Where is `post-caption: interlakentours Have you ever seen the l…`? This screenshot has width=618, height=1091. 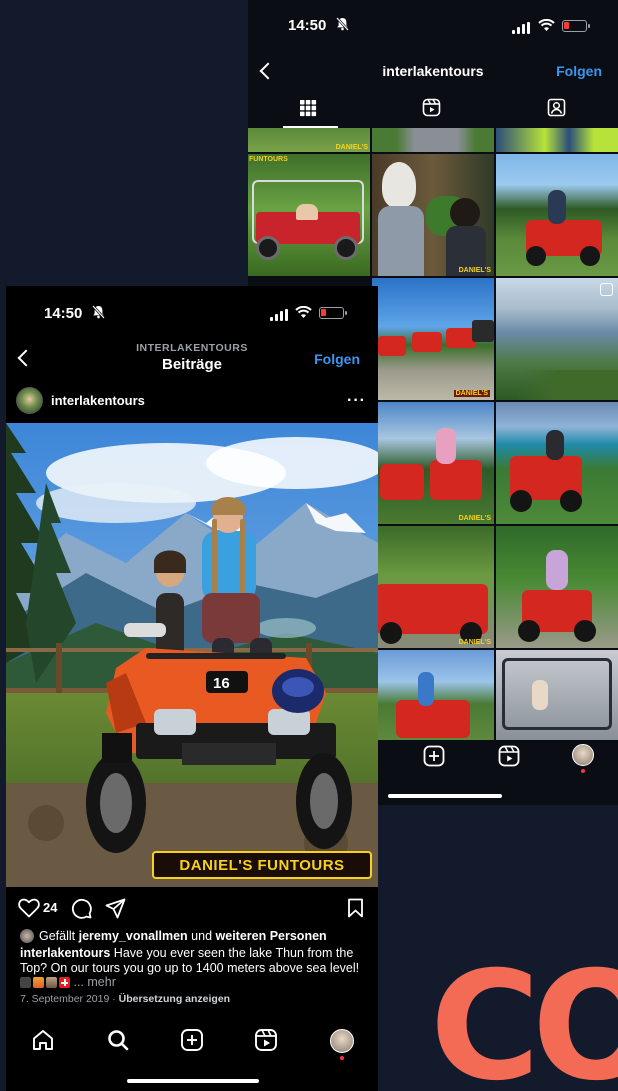 post-caption: interlakentours Have you ever seen the l… is located at coordinates (195, 968).